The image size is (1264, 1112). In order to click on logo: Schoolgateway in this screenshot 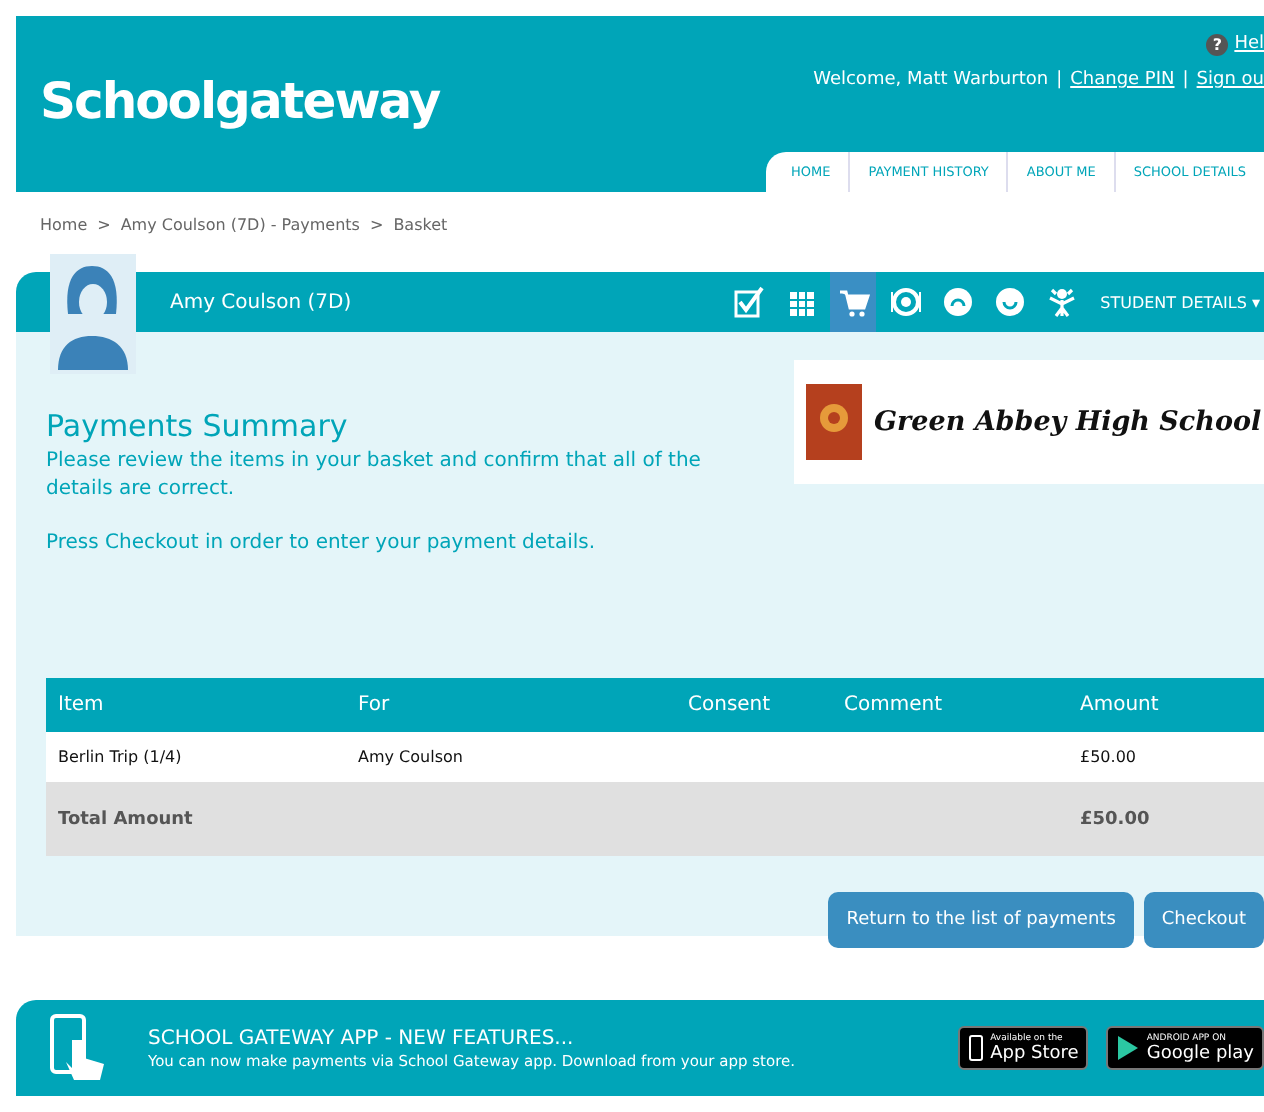, I will do `click(239, 100)`.